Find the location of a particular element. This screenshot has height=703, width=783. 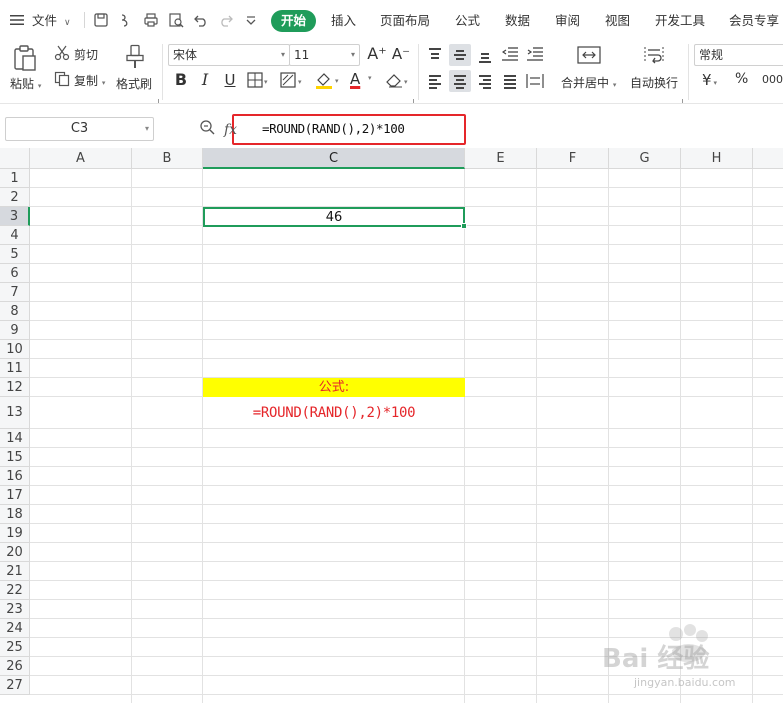

cell-c3-selected: 46 is located at coordinates (334, 217).